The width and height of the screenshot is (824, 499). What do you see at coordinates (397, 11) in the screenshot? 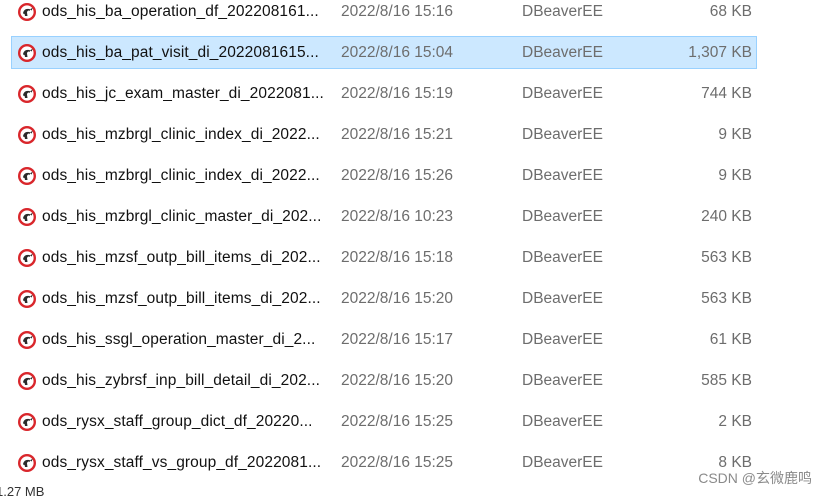
I see `file-date-modified: 2022/8/16 15:16` at bounding box center [397, 11].